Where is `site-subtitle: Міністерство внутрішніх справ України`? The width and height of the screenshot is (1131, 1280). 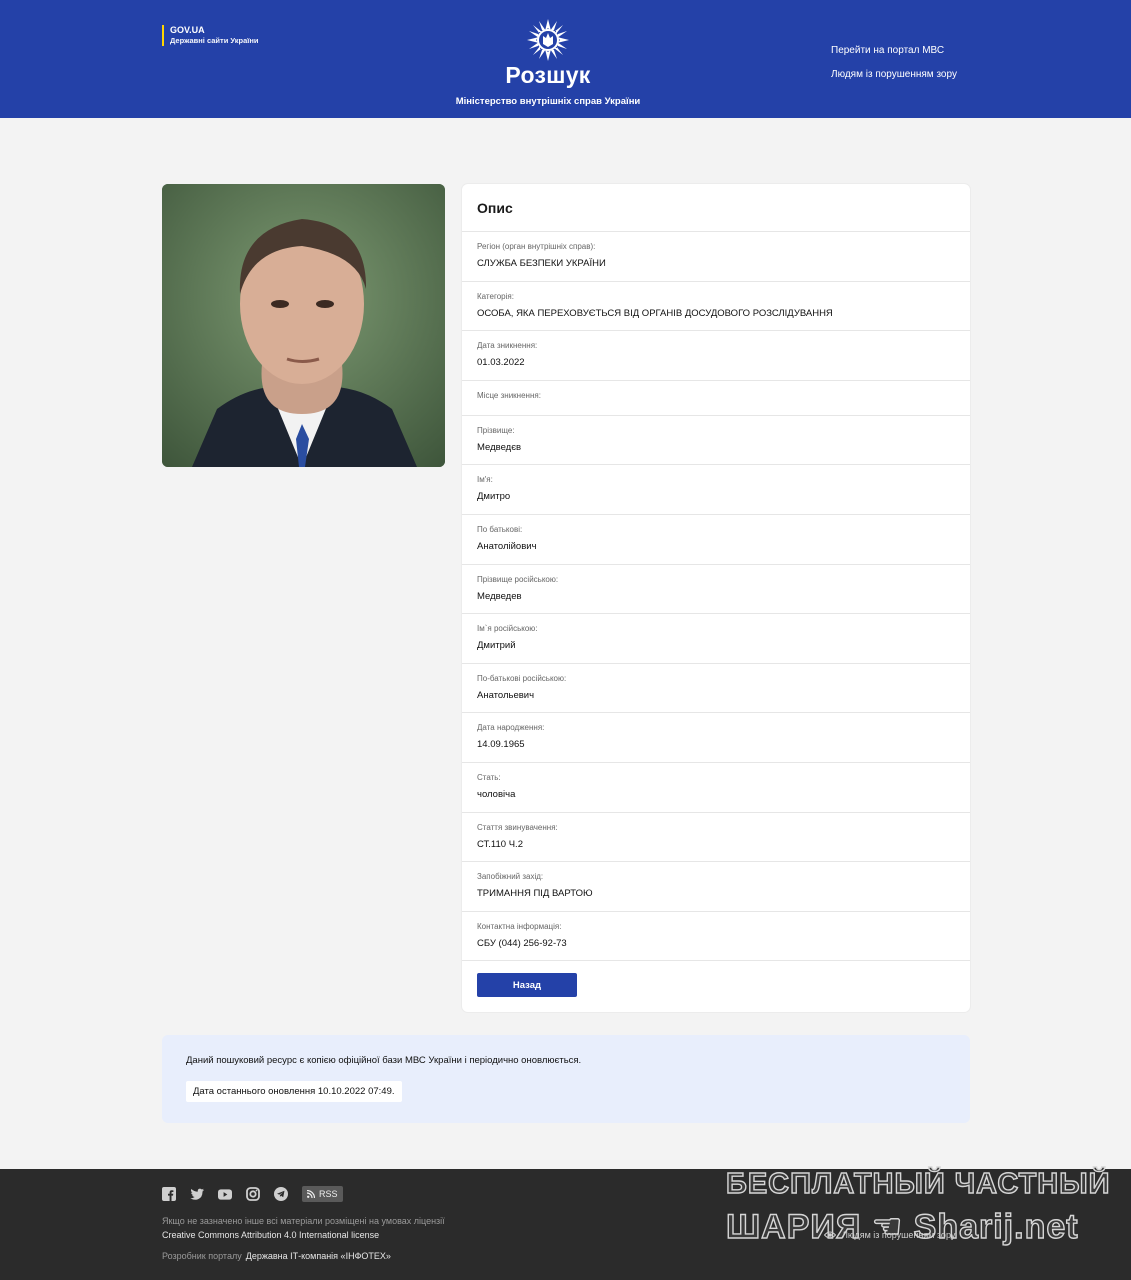
site-subtitle: Міністерство внутрішніх справ України is located at coordinates (548, 101).